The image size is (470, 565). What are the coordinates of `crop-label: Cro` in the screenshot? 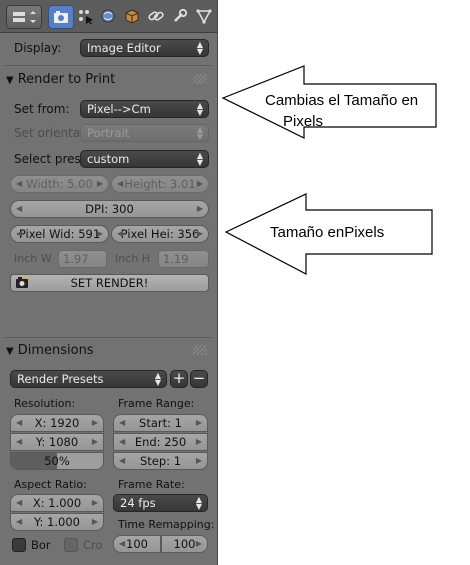 It's located at (93, 545).